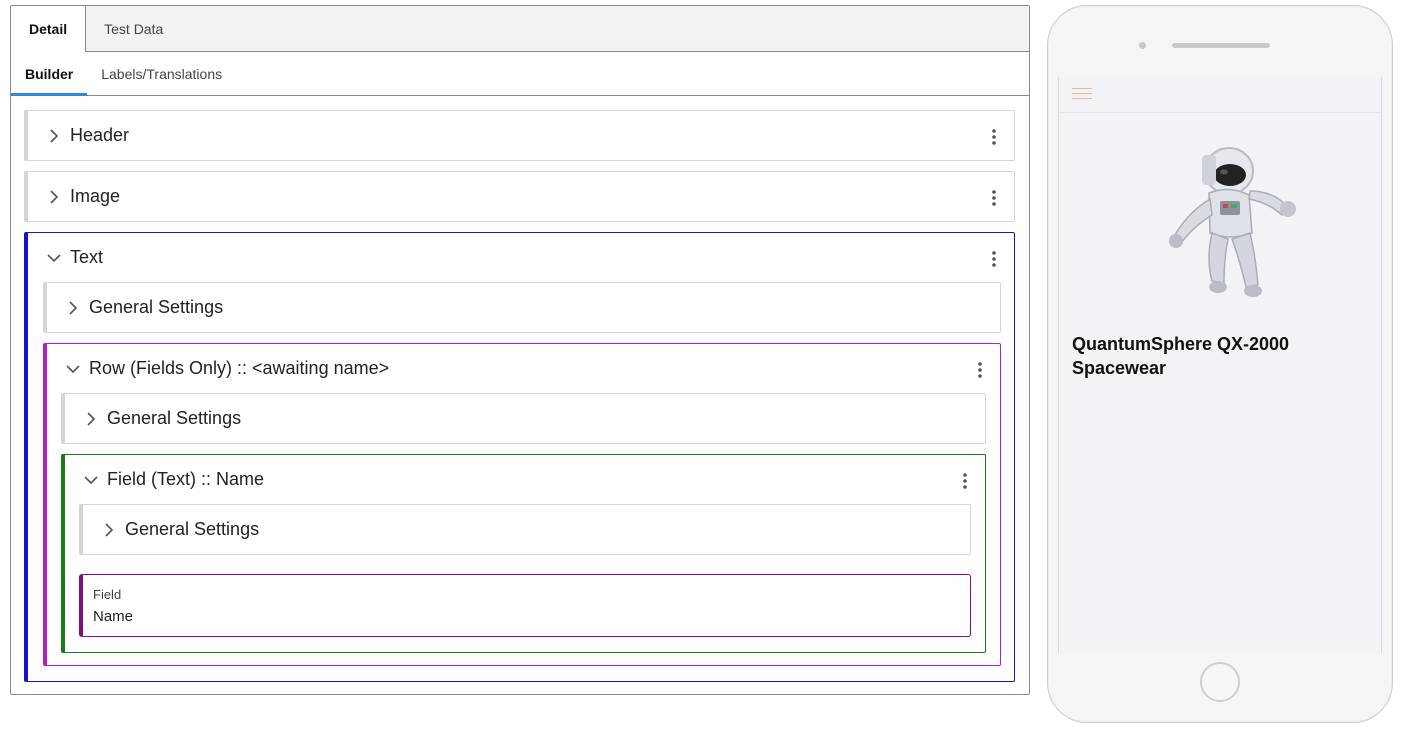 Image resolution: width=1402 pixels, height=739 pixels. What do you see at coordinates (1220, 95) in the screenshot?
I see `phone-topbar` at bounding box center [1220, 95].